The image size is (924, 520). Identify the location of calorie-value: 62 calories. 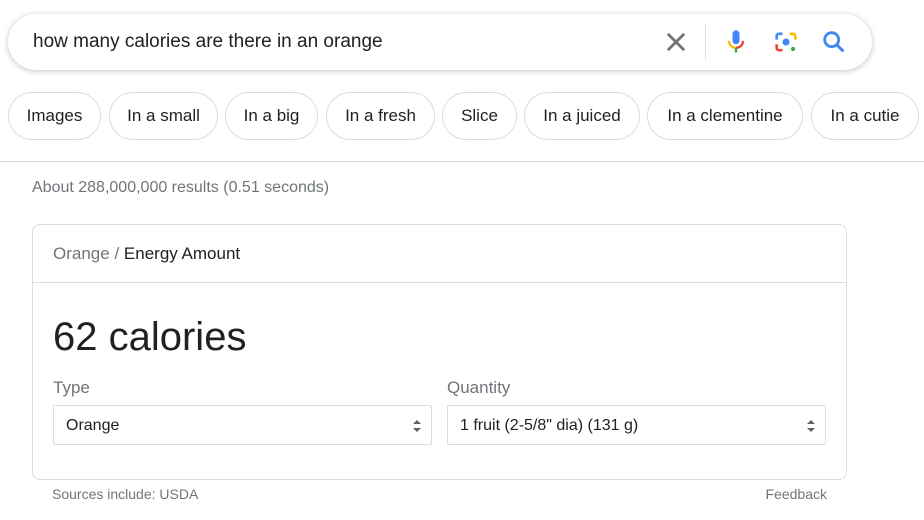
(150, 337).